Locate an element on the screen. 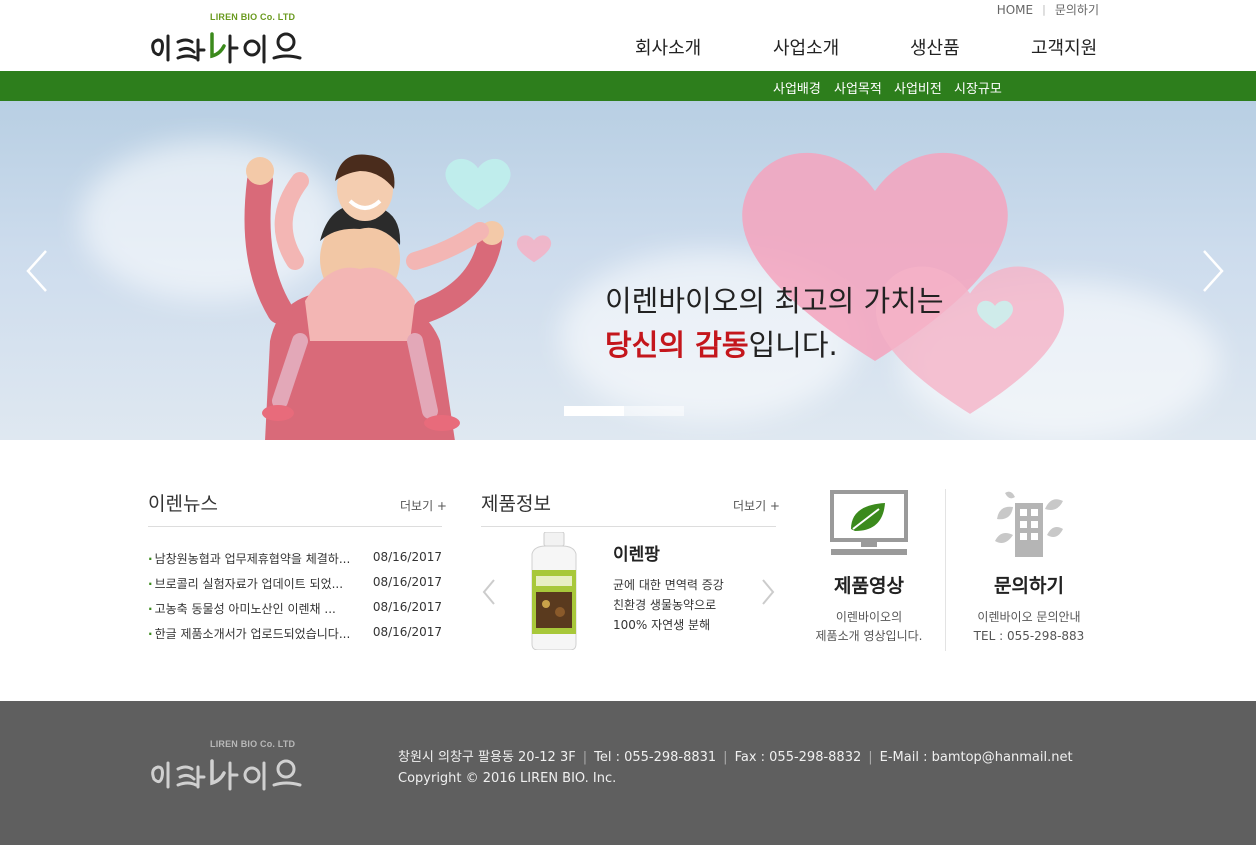 The height and width of the screenshot is (845, 1256). hero-line1: 이렌바이오의 최고의 가치는 is located at coordinates (774, 301).